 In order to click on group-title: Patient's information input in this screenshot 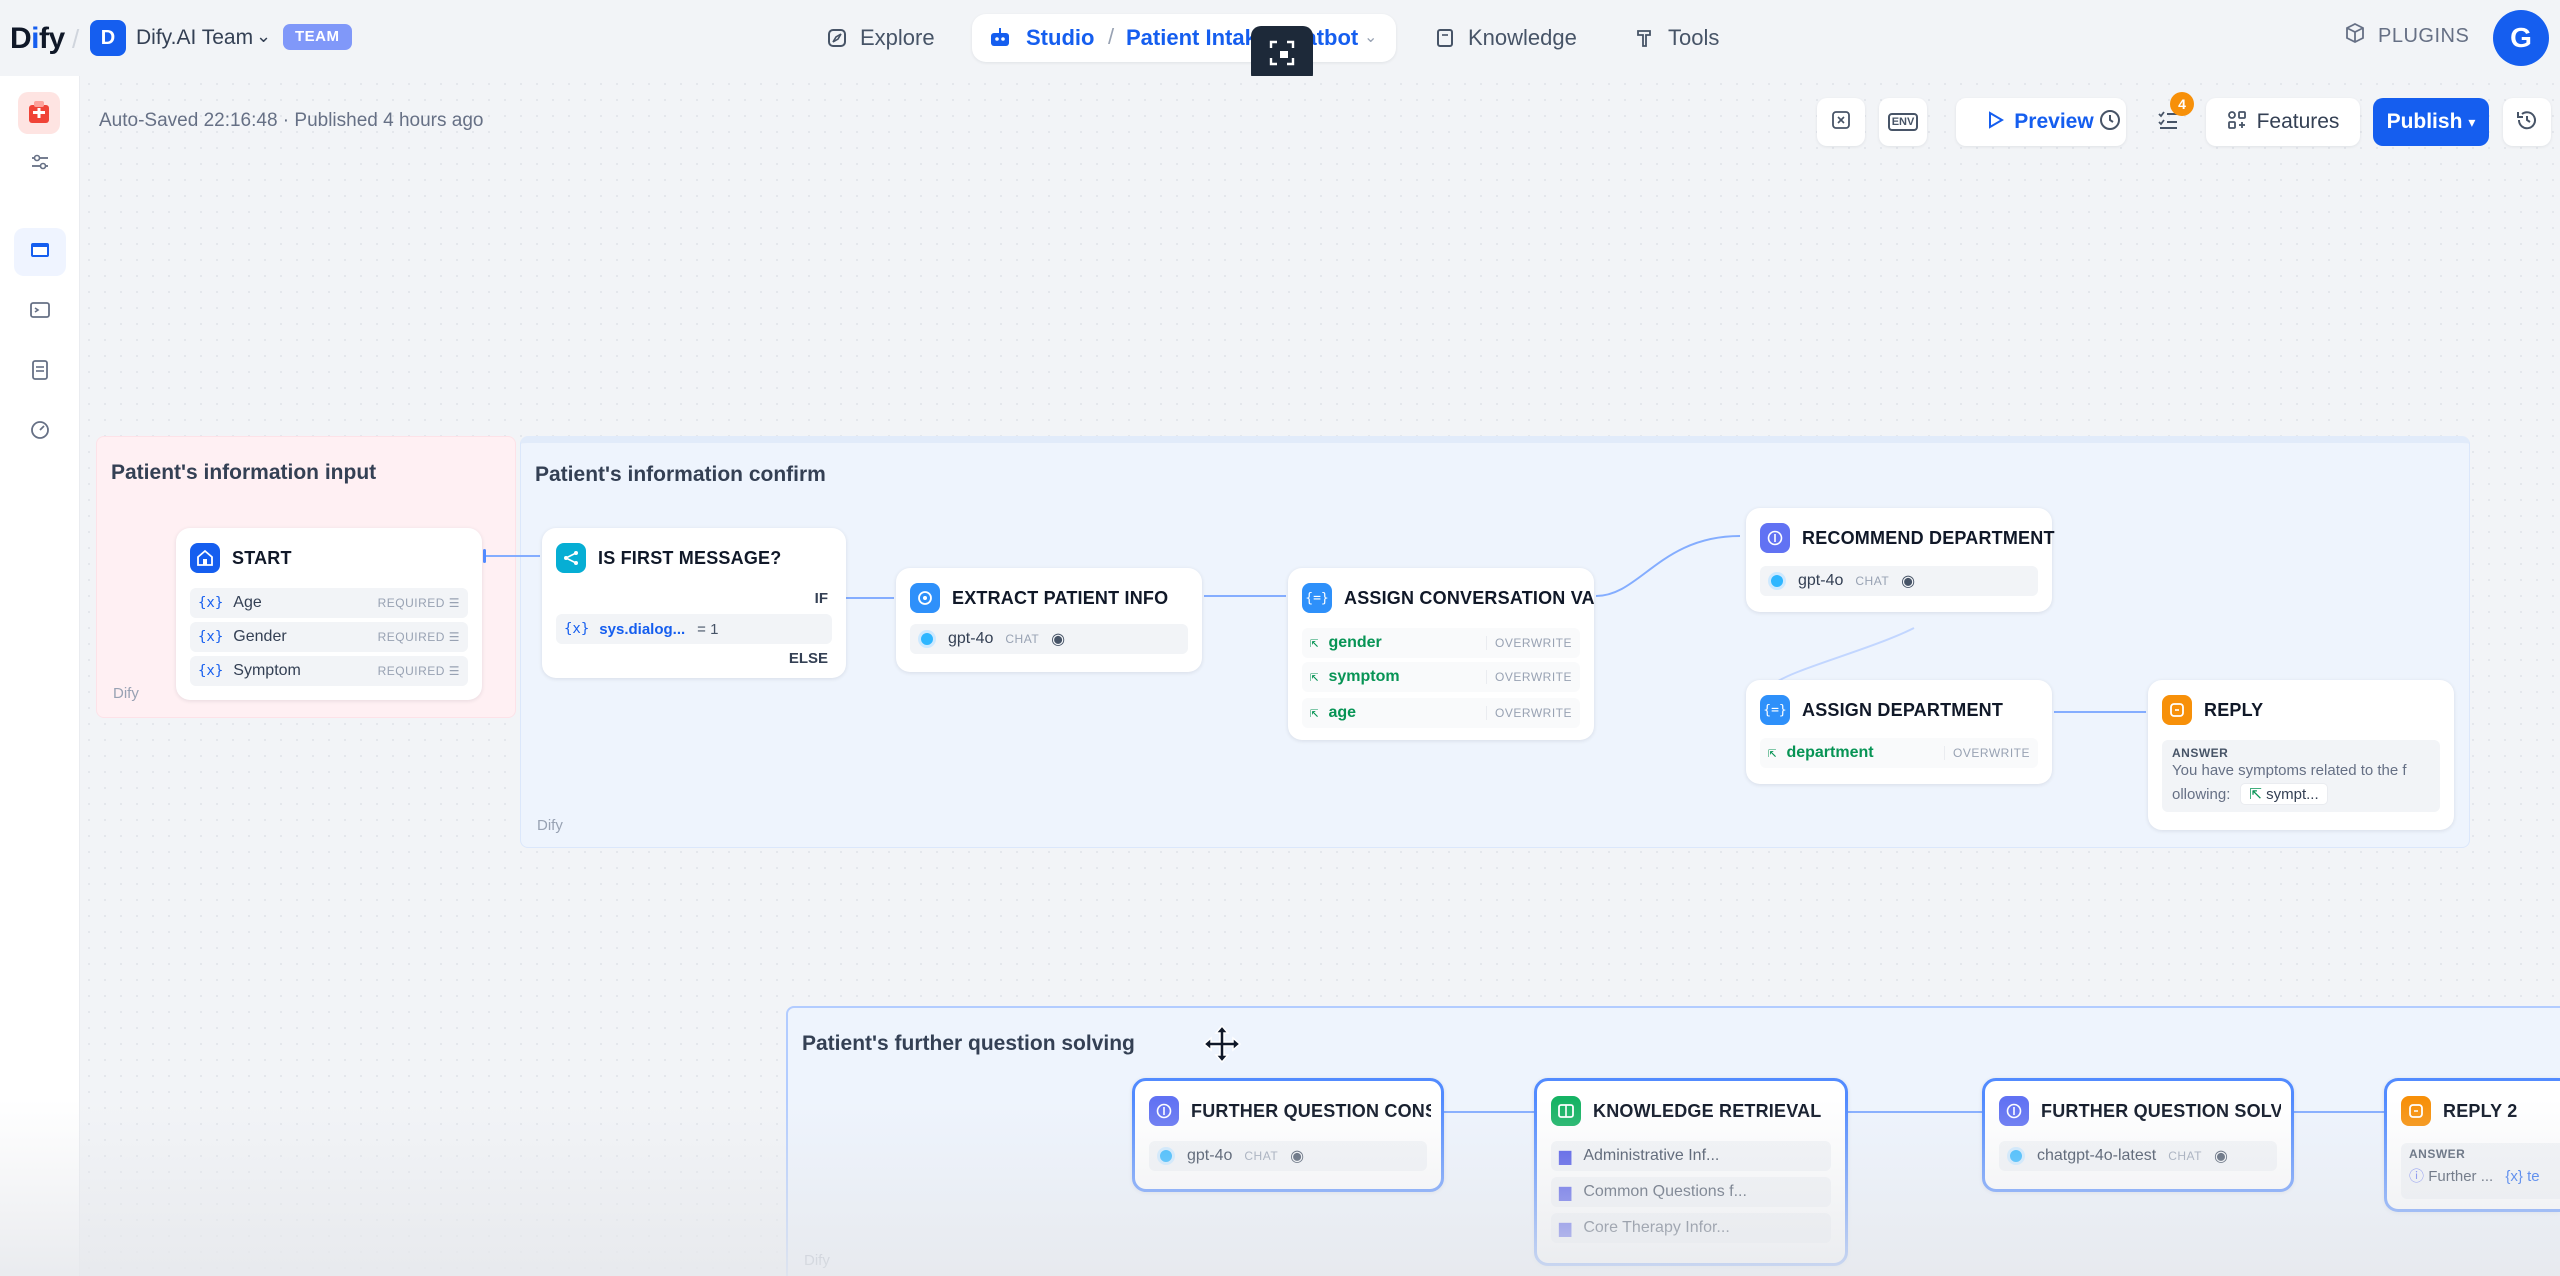, I will do `click(244, 472)`.